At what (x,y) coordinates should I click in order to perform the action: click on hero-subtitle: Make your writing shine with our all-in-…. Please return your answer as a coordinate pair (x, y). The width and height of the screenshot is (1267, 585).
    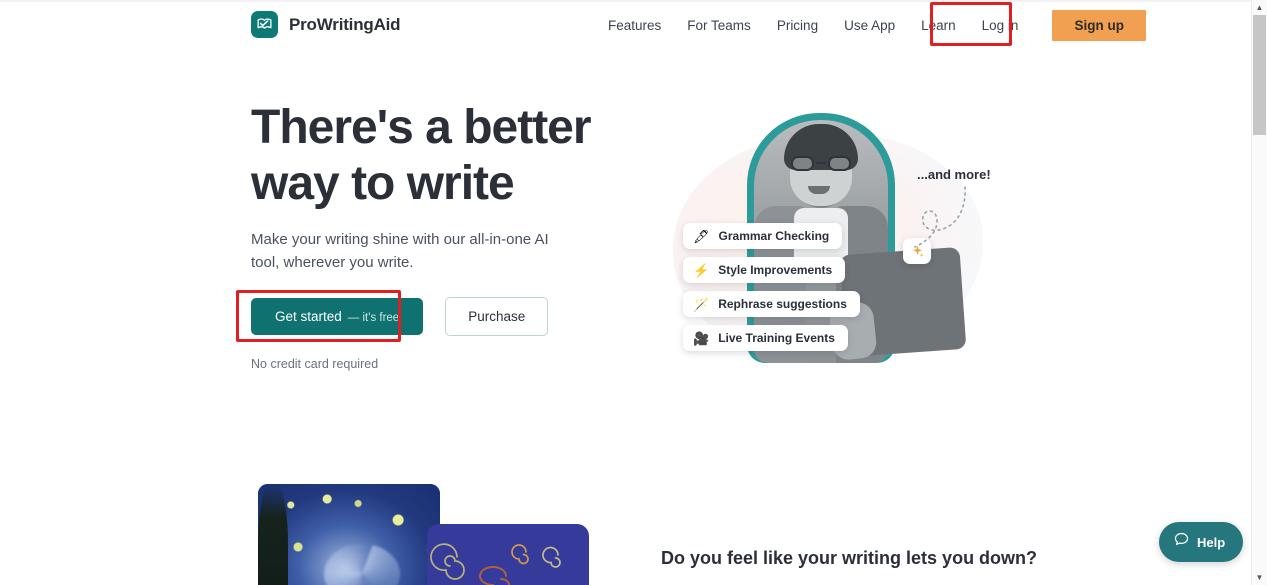
    Looking at the image, I should click on (400, 251).